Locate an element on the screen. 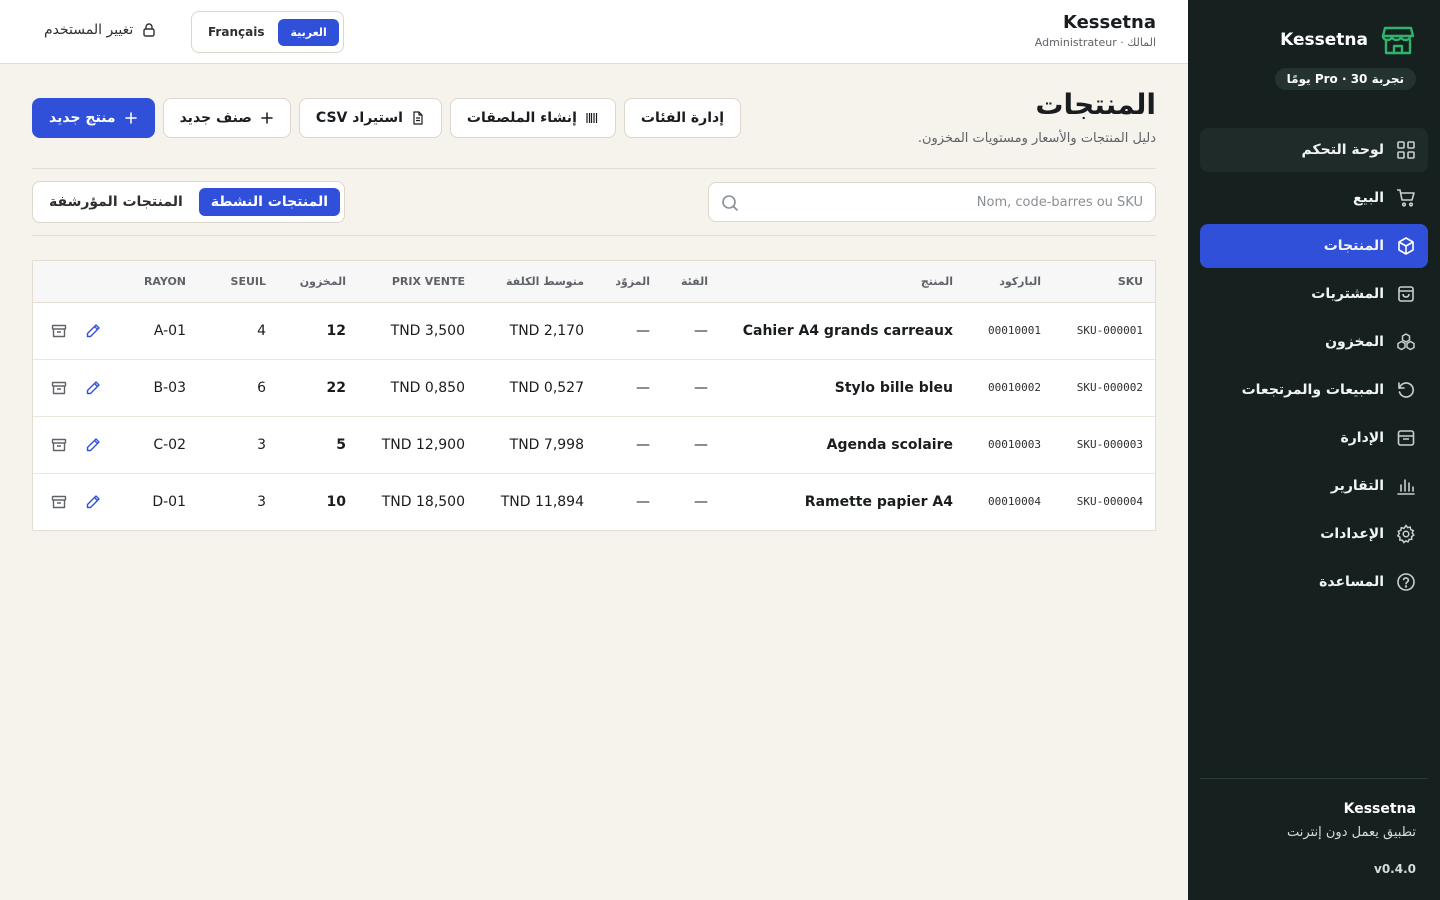 Image resolution: width=1440 pixels, height=900 pixels. sidebar-item-admin: الإدارة is located at coordinates (1314, 438).